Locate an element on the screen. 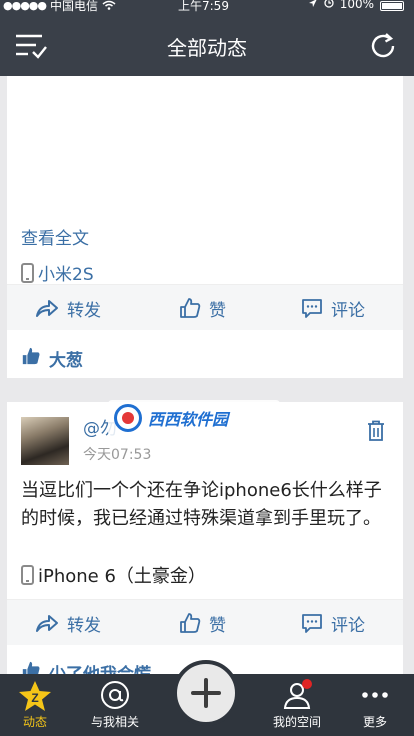 Image resolution: width=414 pixels, height=736 pixels. tab-related: 与我相关 is located at coordinates (115, 705).